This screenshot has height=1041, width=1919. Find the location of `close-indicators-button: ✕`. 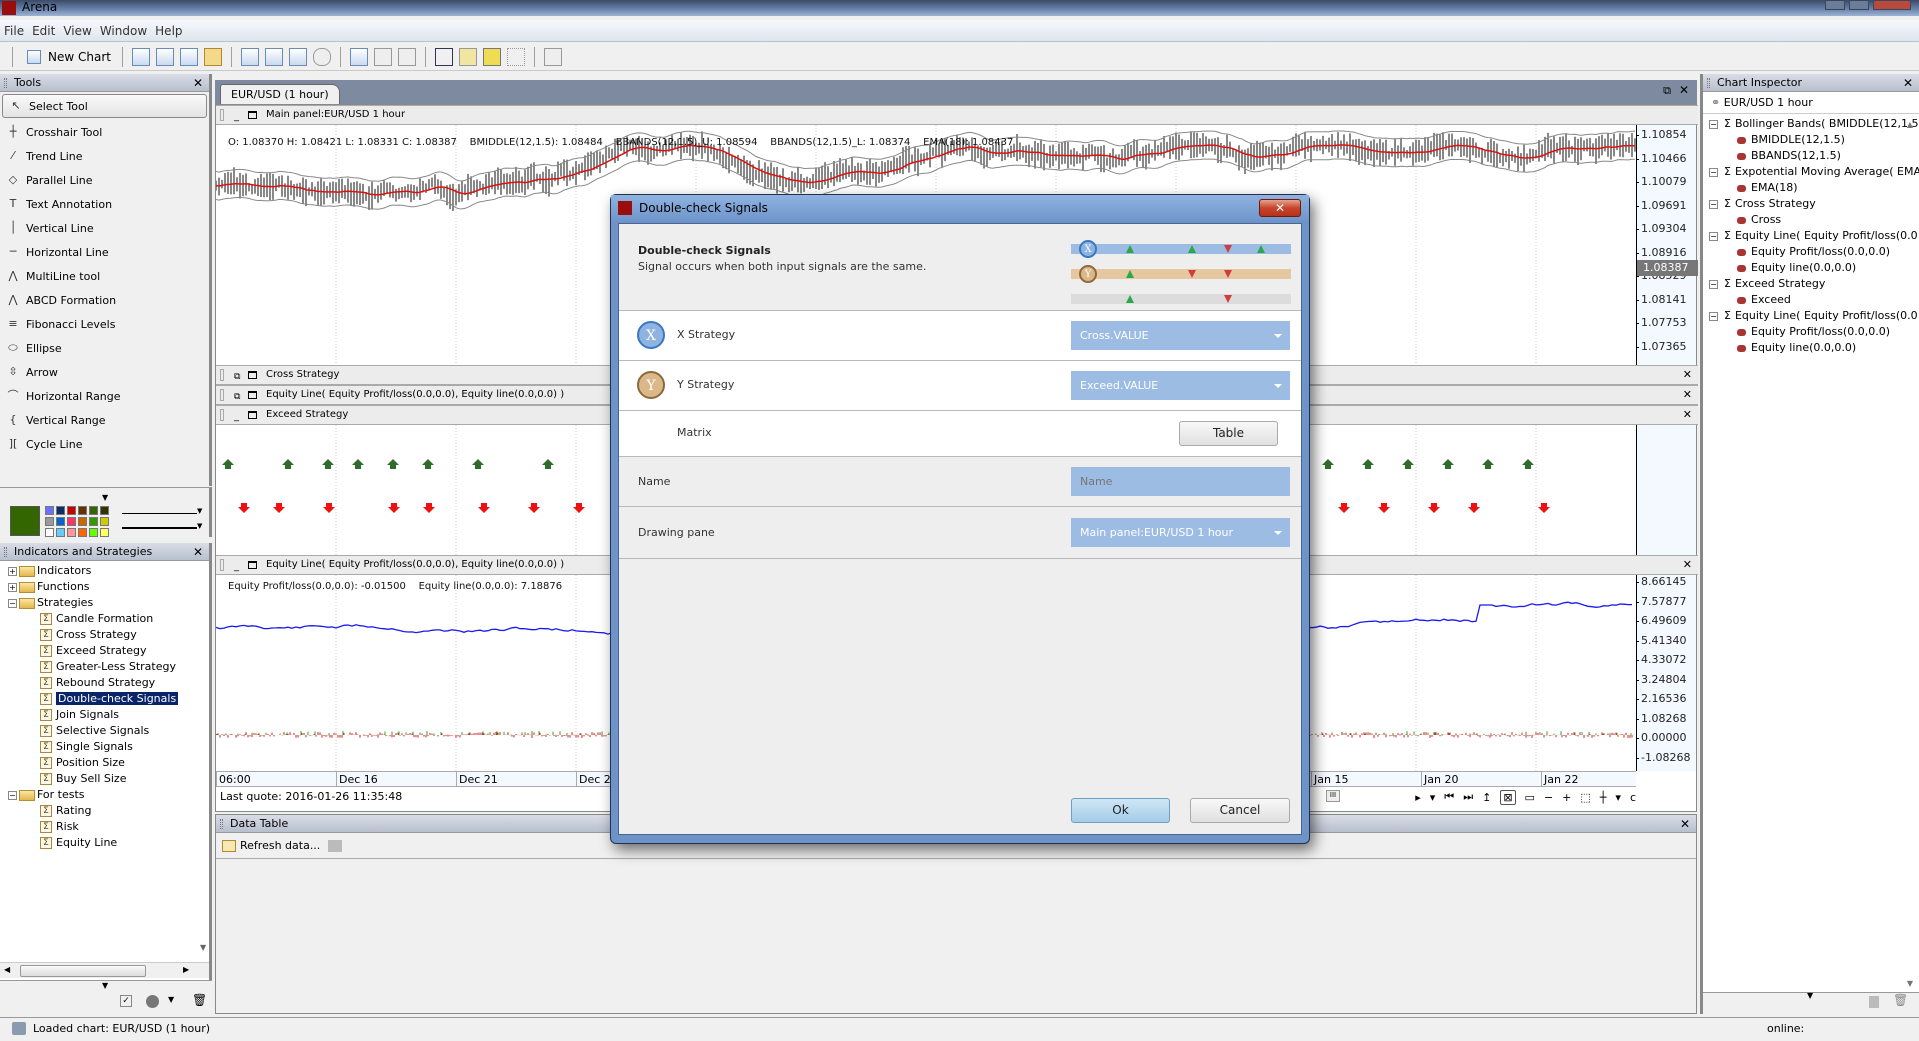

close-indicators-button: ✕ is located at coordinates (198, 552).